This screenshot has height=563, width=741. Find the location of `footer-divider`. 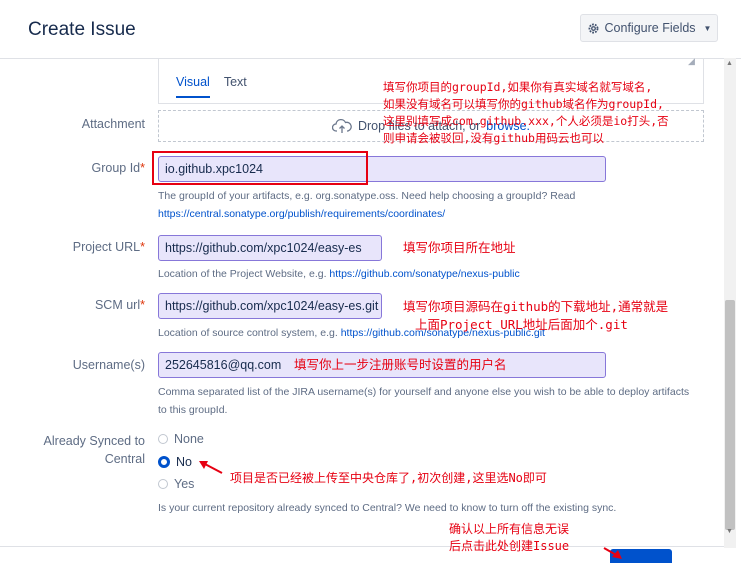

footer-divider is located at coordinates (362, 546).